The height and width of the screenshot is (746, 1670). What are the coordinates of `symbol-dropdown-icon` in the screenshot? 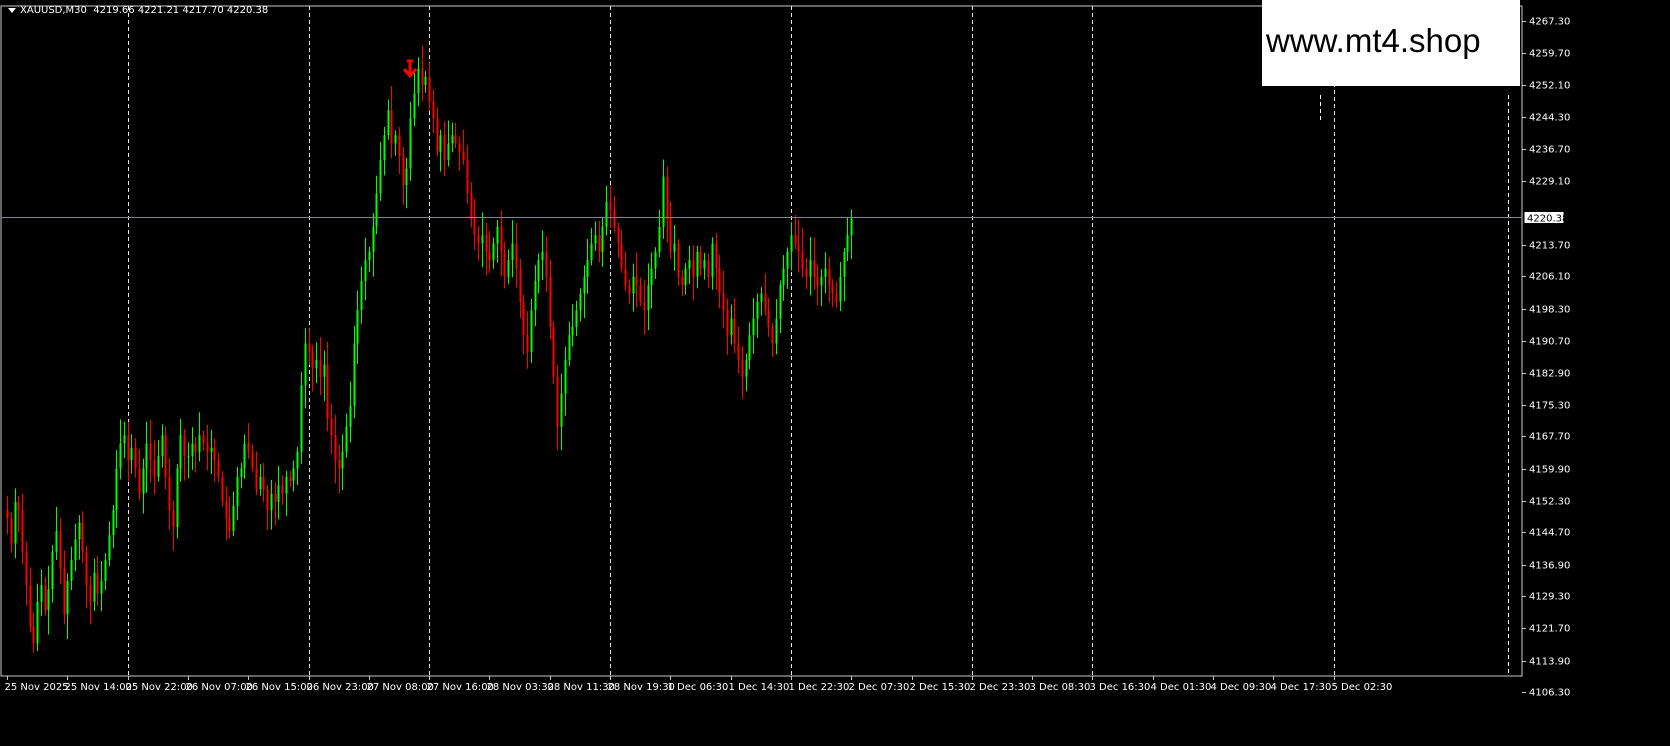 It's located at (12, 10).